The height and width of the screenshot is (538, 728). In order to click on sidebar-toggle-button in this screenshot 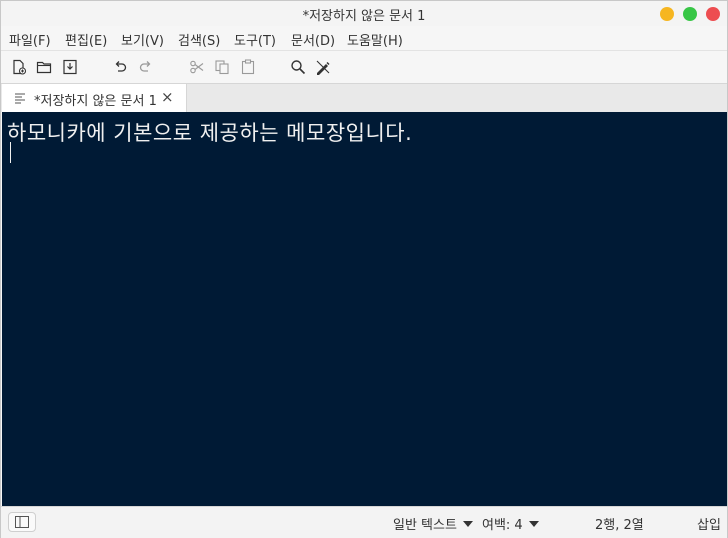, I will do `click(22, 522)`.